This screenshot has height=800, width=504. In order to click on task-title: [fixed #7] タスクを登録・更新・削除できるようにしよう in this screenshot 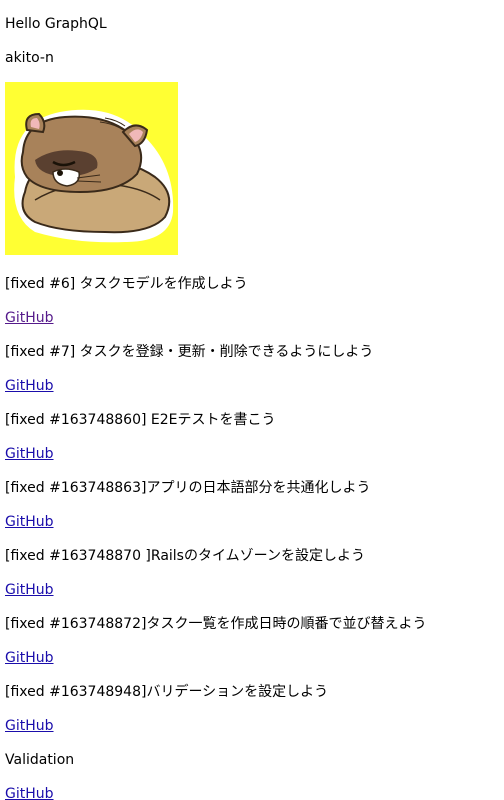, I will do `click(189, 352)`.